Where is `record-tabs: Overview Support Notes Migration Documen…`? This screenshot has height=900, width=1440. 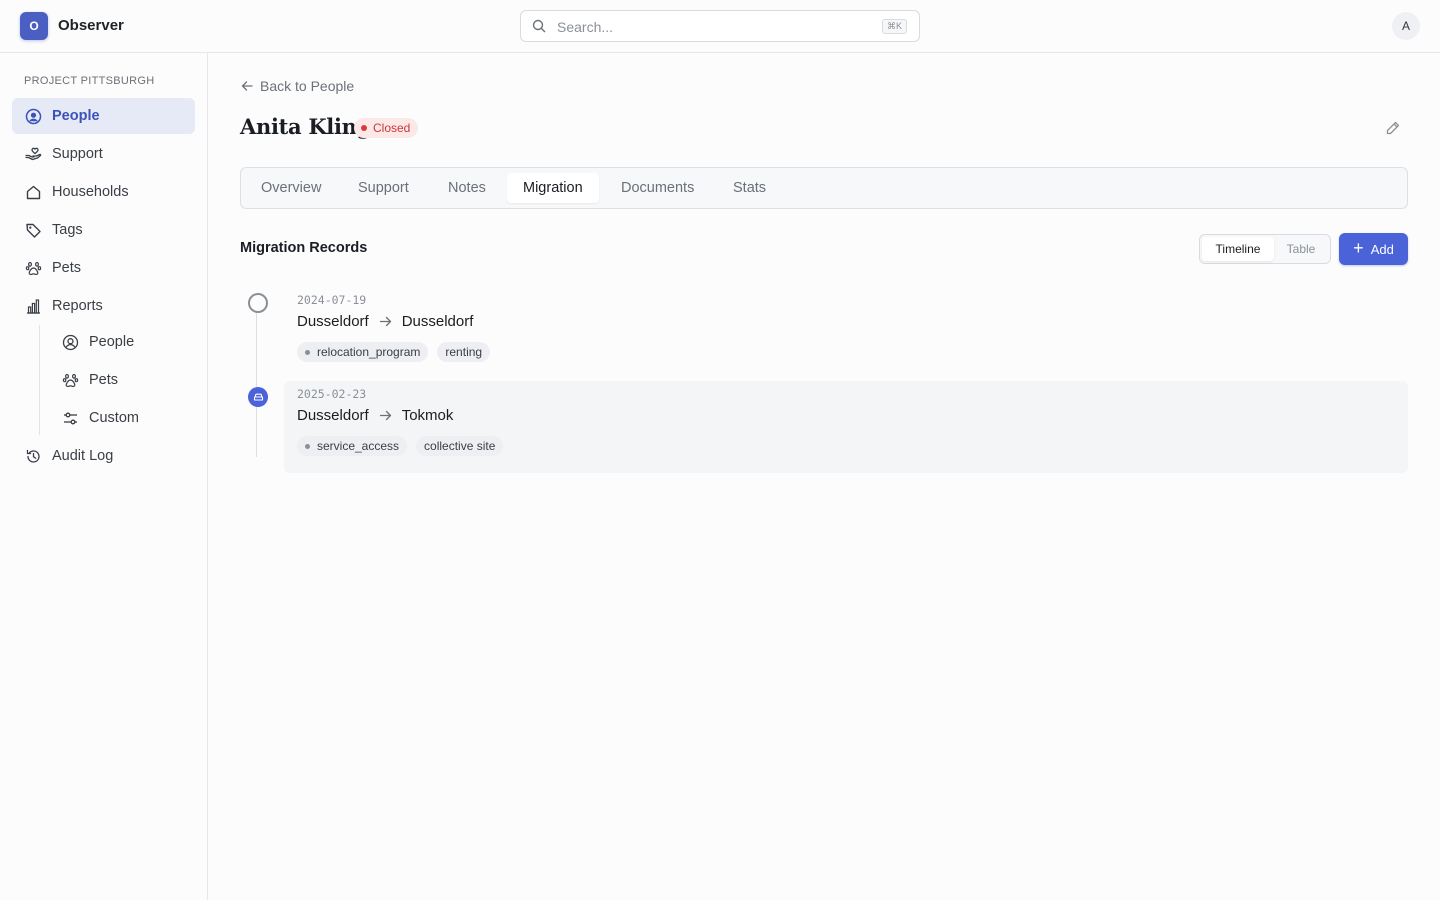
record-tabs: Overview Support Notes Migration Documen… is located at coordinates (824, 188).